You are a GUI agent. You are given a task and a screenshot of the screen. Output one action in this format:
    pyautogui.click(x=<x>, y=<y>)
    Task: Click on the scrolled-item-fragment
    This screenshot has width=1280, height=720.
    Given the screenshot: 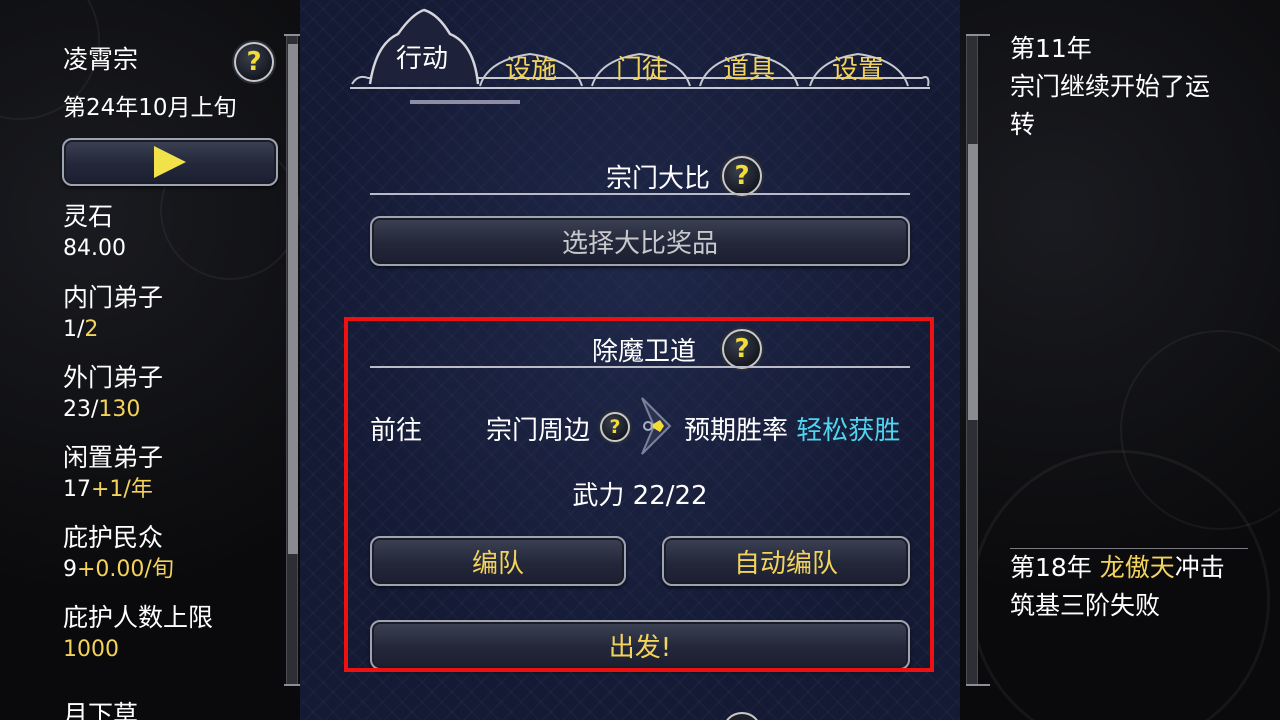 What is the action you would take?
    pyautogui.click(x=465, y=102)
    